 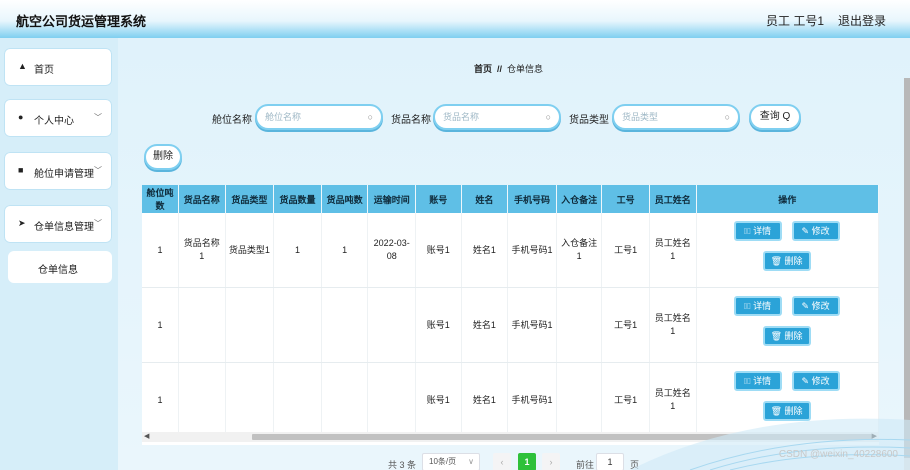 I want to click on sidebar-item-home: ▲ 首页, so click(x=58, y=67).